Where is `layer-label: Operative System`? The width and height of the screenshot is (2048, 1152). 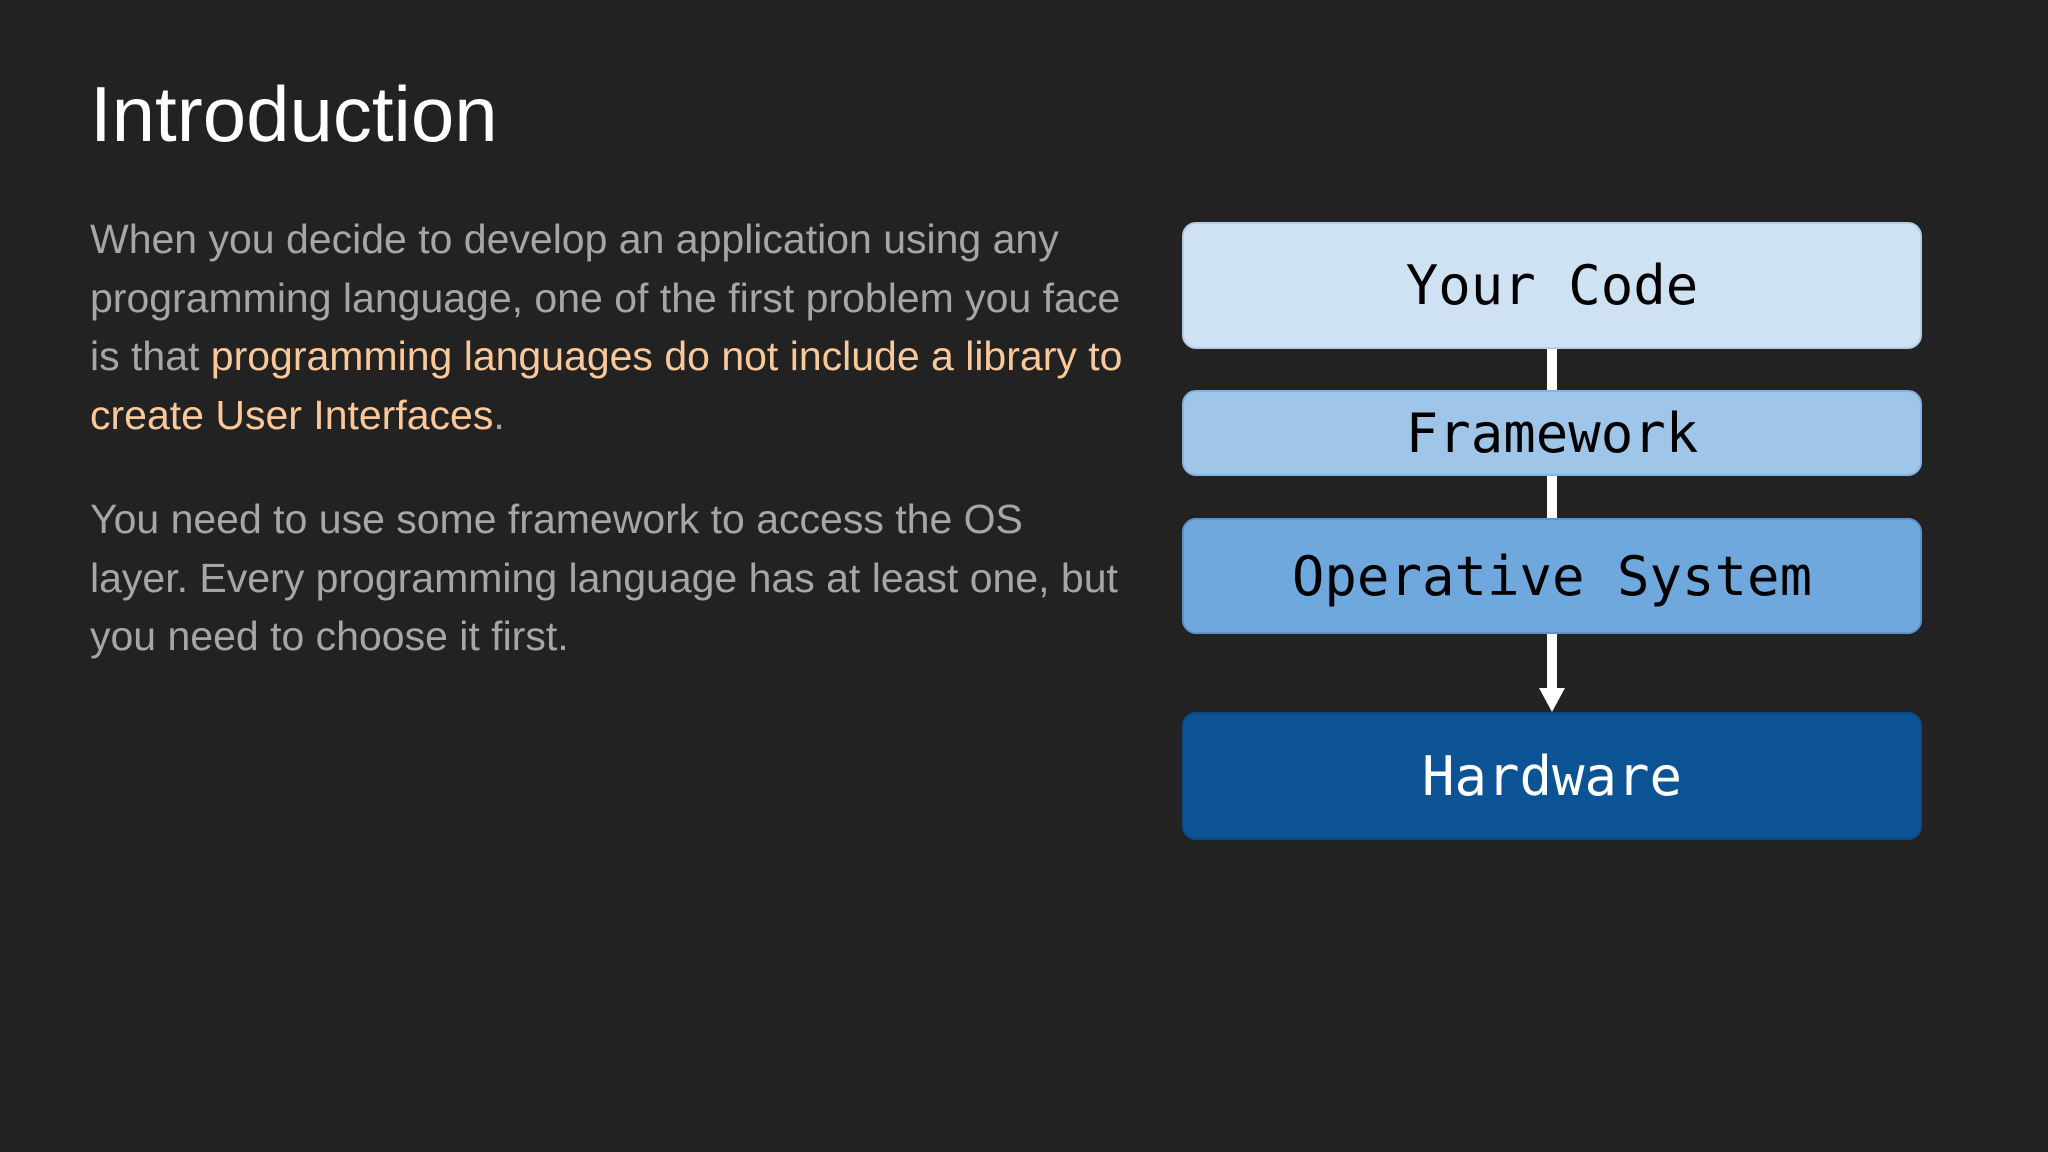 layer-label: Operative System is located at coordinates (1552, 576).